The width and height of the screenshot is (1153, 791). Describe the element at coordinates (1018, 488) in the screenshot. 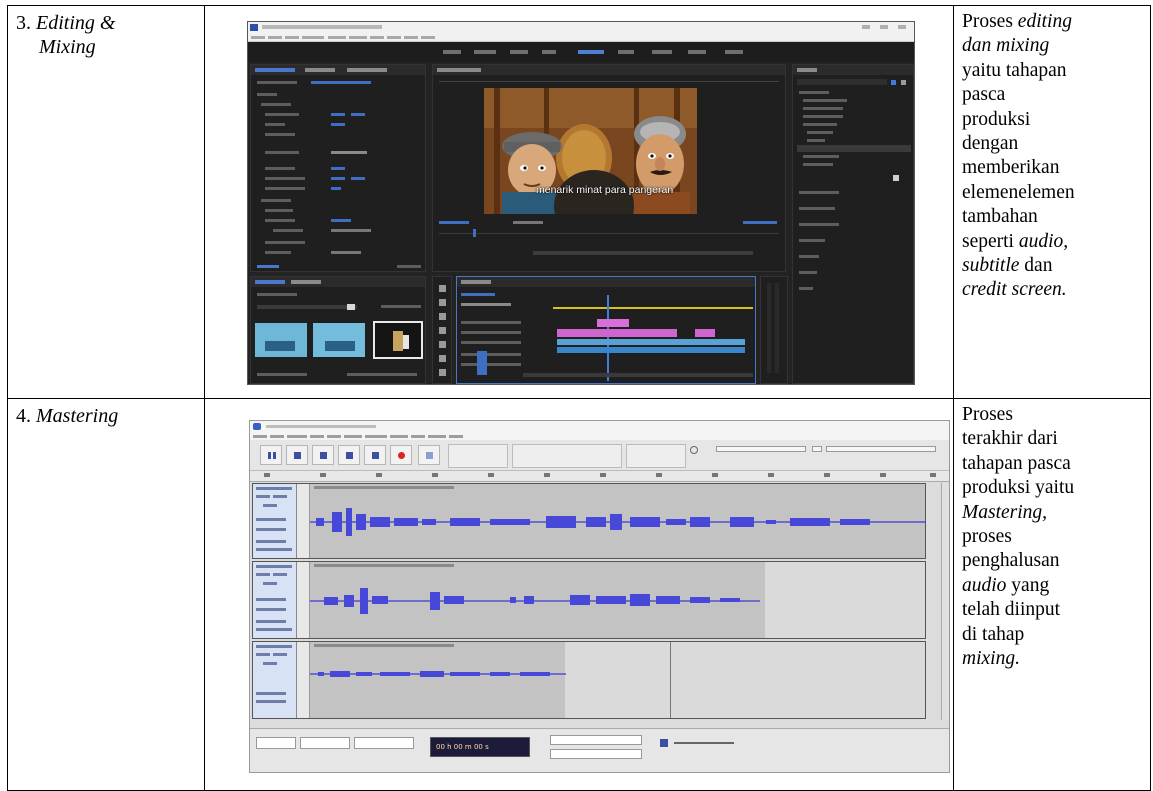

I see `description-run: produksi yaitu` at that location.